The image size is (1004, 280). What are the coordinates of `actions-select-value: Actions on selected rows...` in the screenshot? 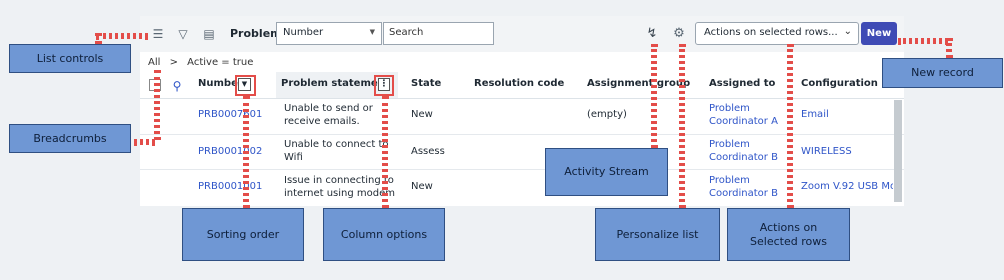 It's located at (771, 32).